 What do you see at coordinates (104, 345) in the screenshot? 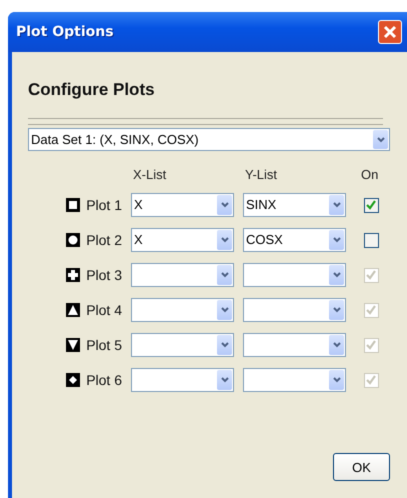
I see `plot-label: Plot 5` at bounding box center [104, 345].